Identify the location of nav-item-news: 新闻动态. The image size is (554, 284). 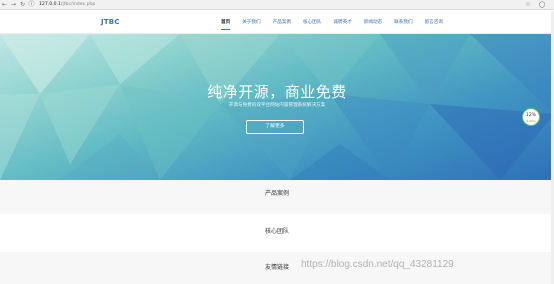
(373, 22).